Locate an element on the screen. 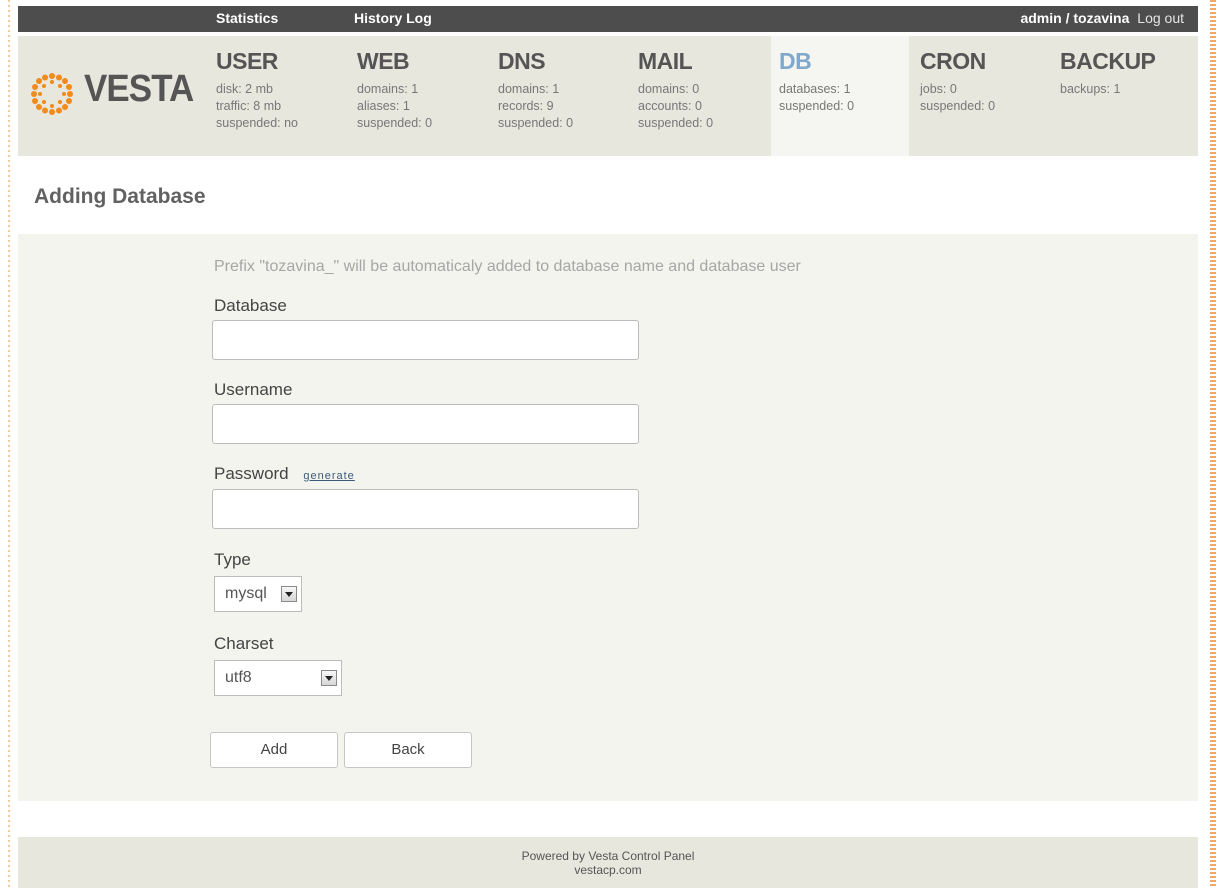  generate-password-link: generate is located at coordinates (328, 476).